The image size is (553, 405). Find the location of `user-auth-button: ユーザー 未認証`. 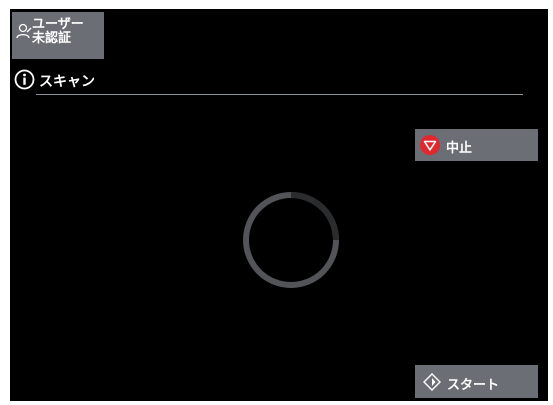

user-auth-button: ユーザー 未認証 is located at coordinates (58, 35).